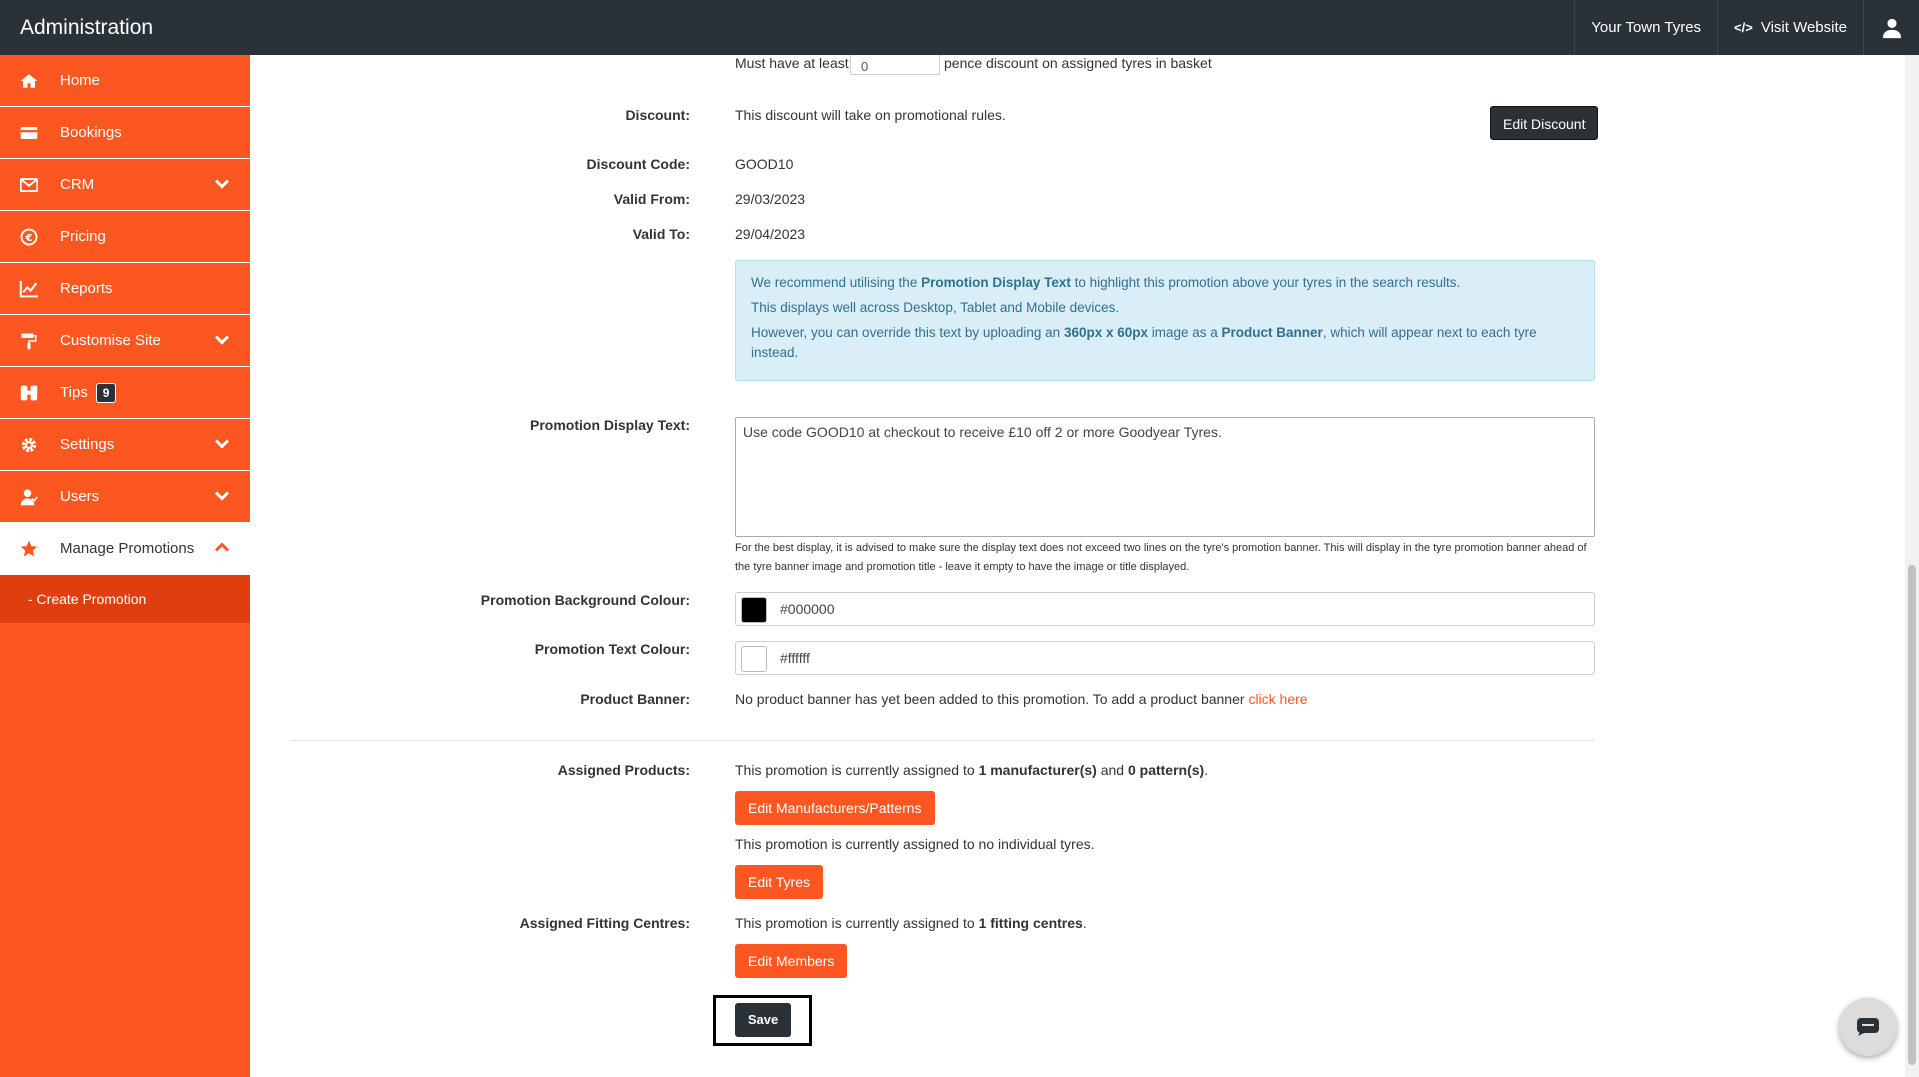  Describe the element at coordinates (86, 288) in the screenshot. I see `sidebar-item-label: Reports` at that location.